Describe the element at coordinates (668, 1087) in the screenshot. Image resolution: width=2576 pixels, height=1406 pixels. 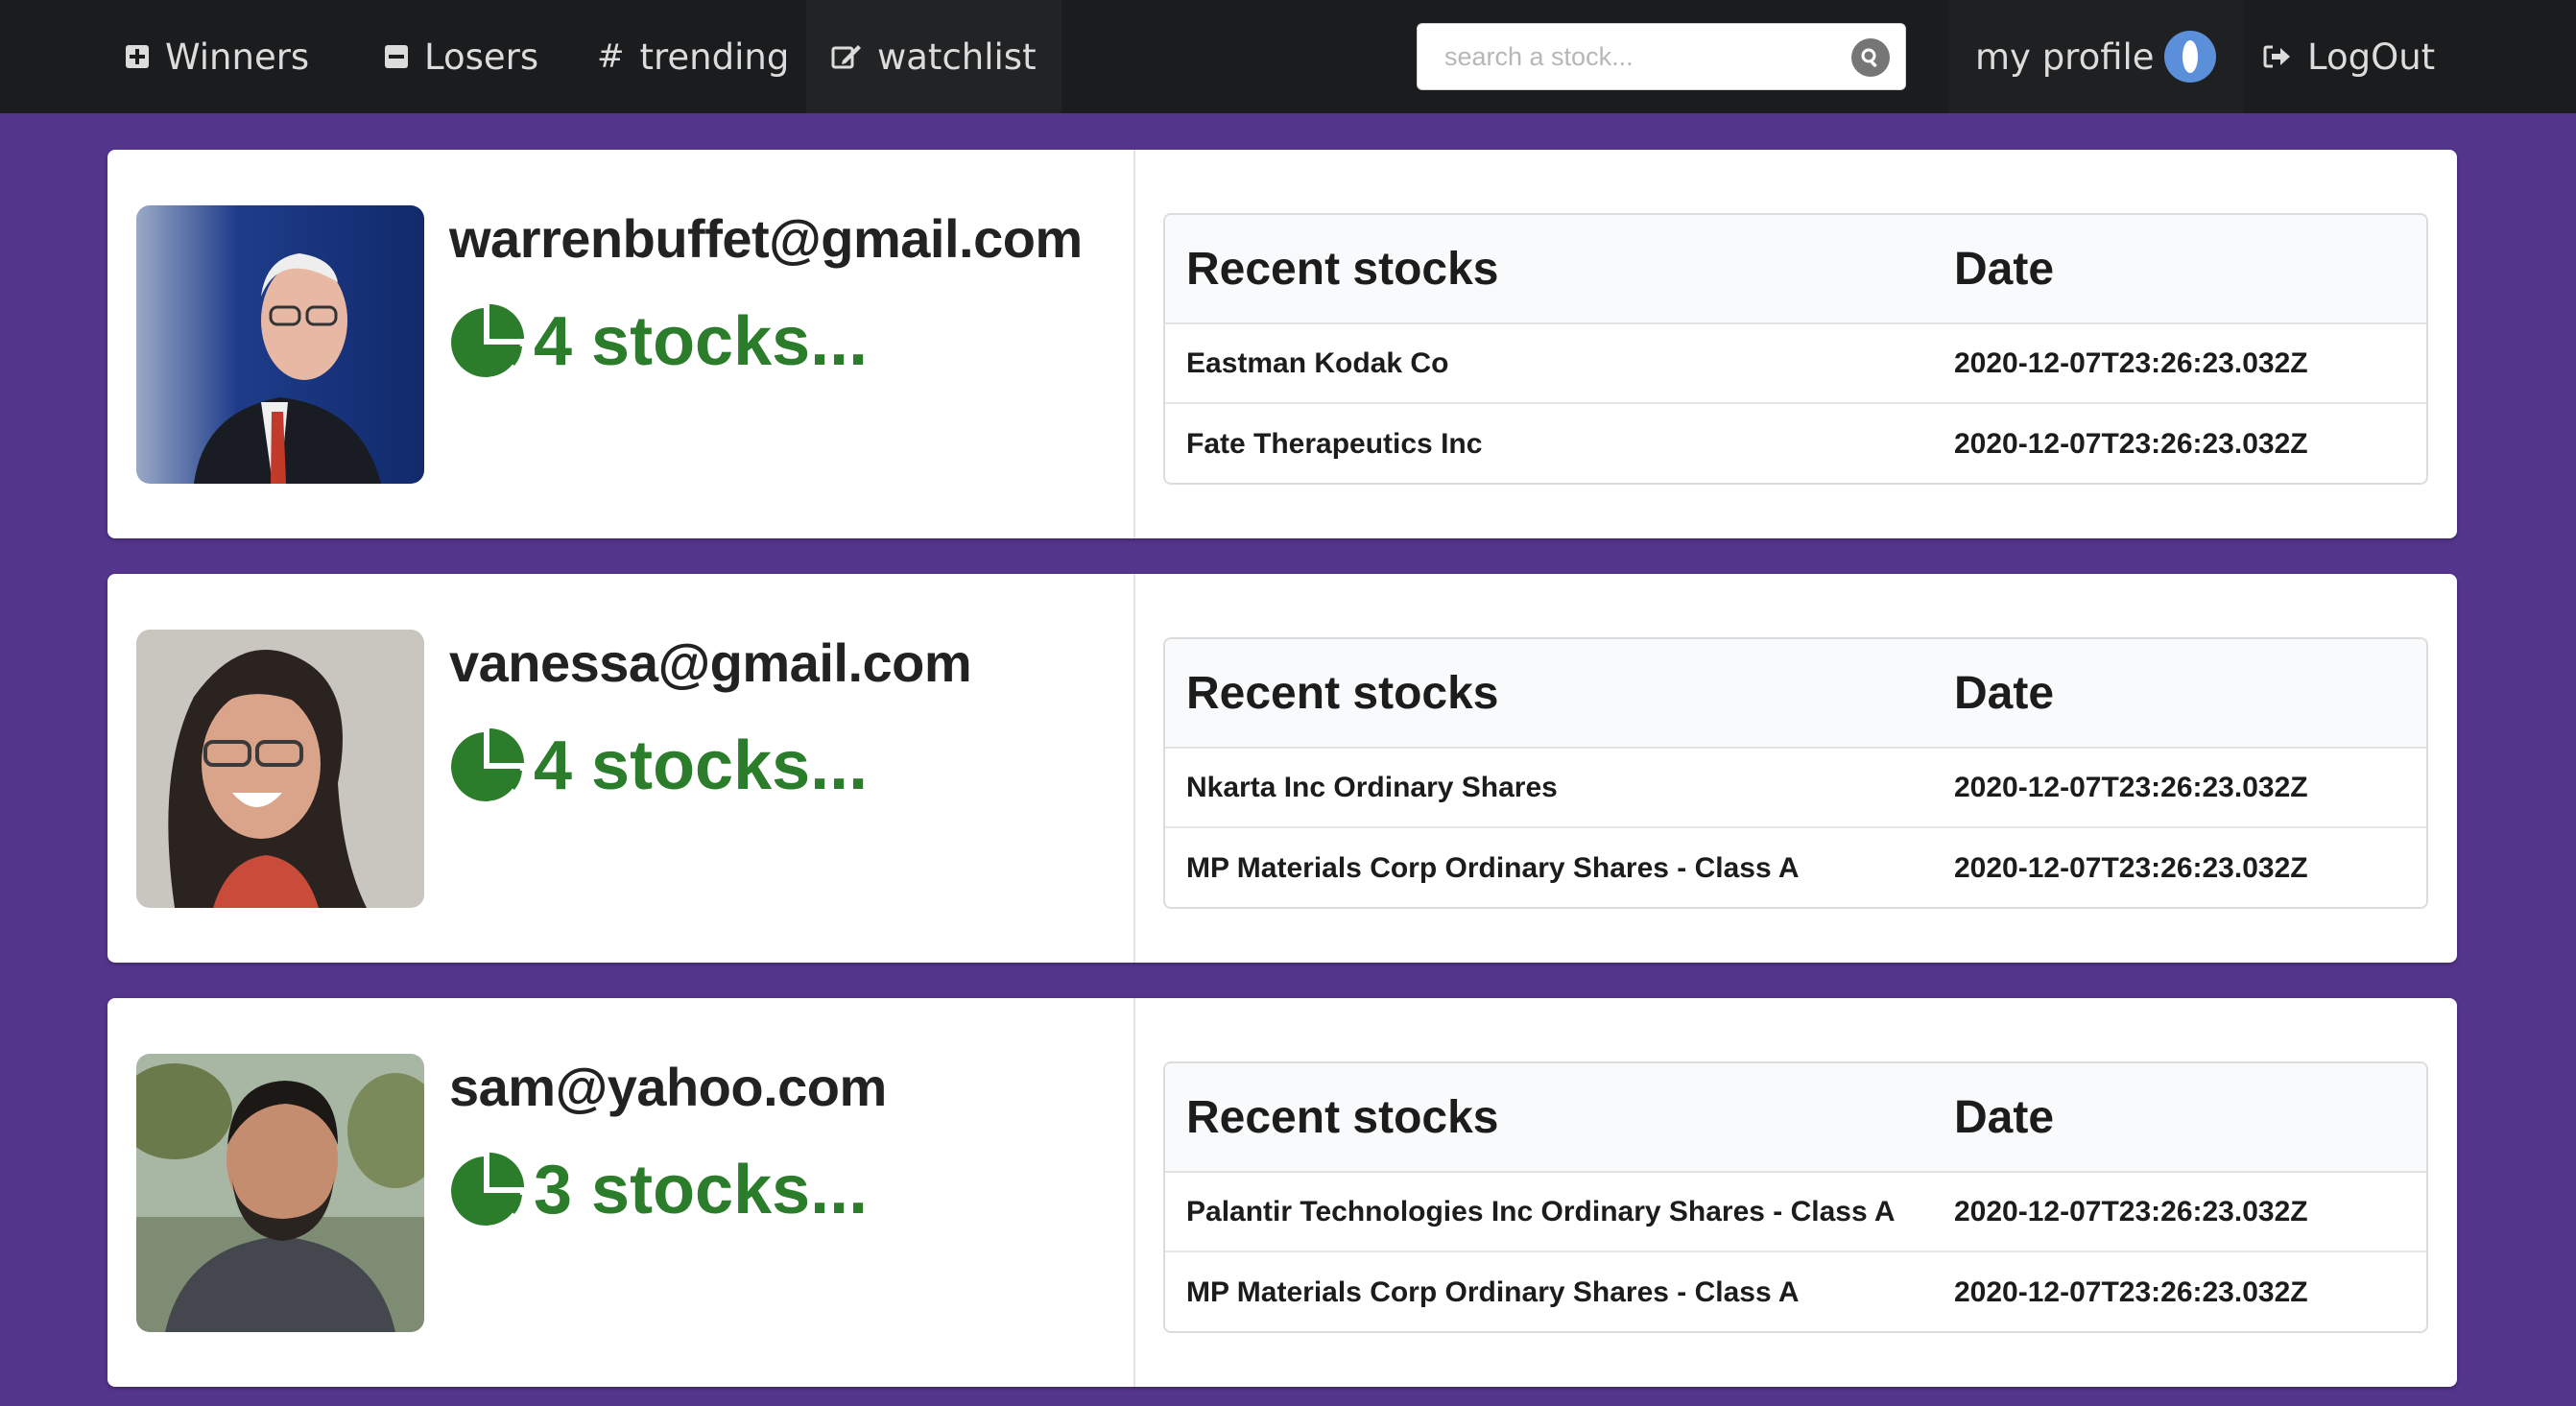
I see `user-email: sam@yahoo.com` at that location.